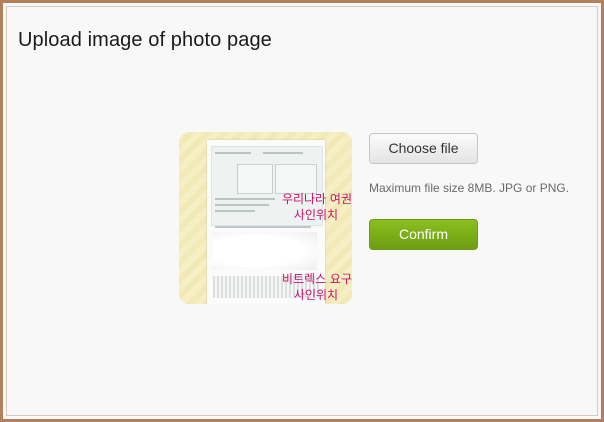 This screenshot has height=422, width=604. Describe the element at coordinates (469, 188) in the screenshot. I see `file-size-hint: Maximum file size 8MB. JPG or PNG.` at that location.